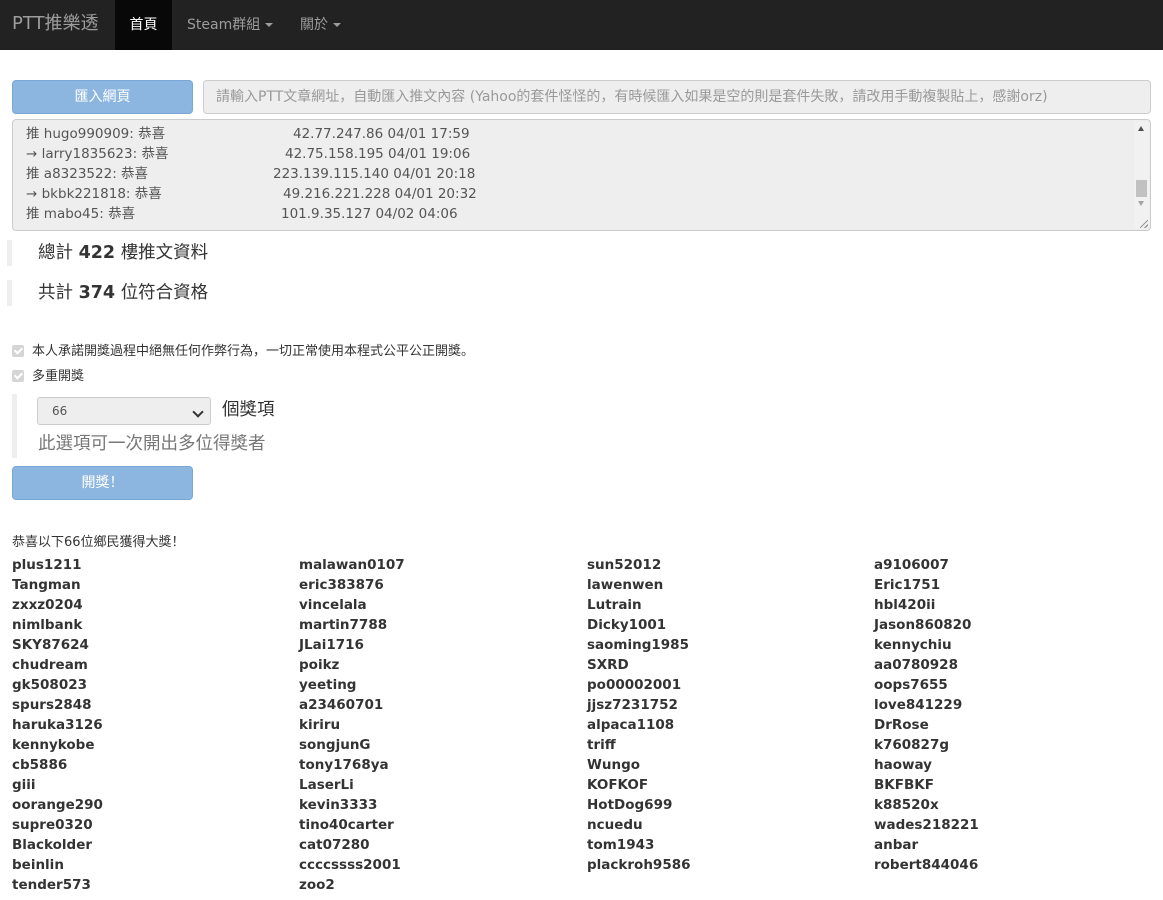  I want to click on scroll-down-arrow-icon, so click(1141, 203).